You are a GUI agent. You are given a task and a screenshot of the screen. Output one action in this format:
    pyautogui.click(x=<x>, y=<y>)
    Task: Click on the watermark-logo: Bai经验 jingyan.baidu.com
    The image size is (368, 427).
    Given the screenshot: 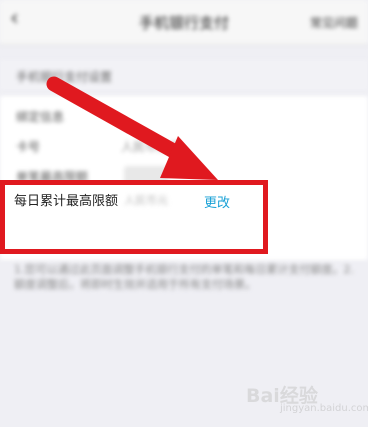 What is the action you would take?
    pyautogui.click(x=307, y=395)
    